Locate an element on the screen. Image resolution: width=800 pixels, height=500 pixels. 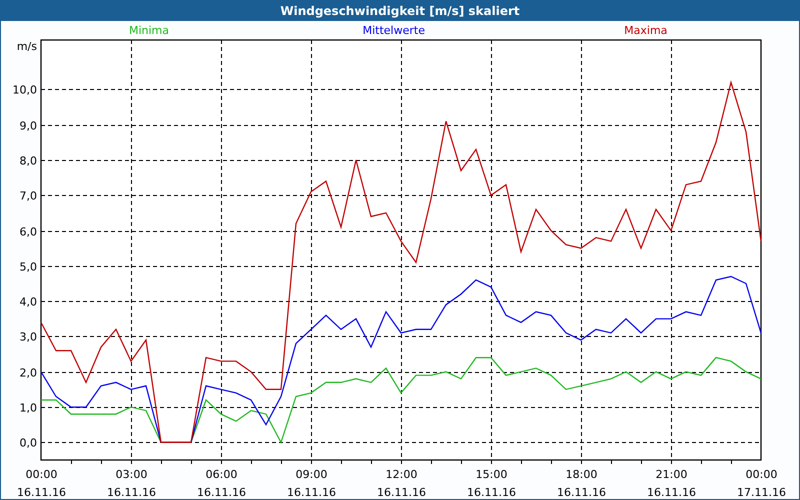
axis-label: 6,0 is located at coordinates (28, 232).